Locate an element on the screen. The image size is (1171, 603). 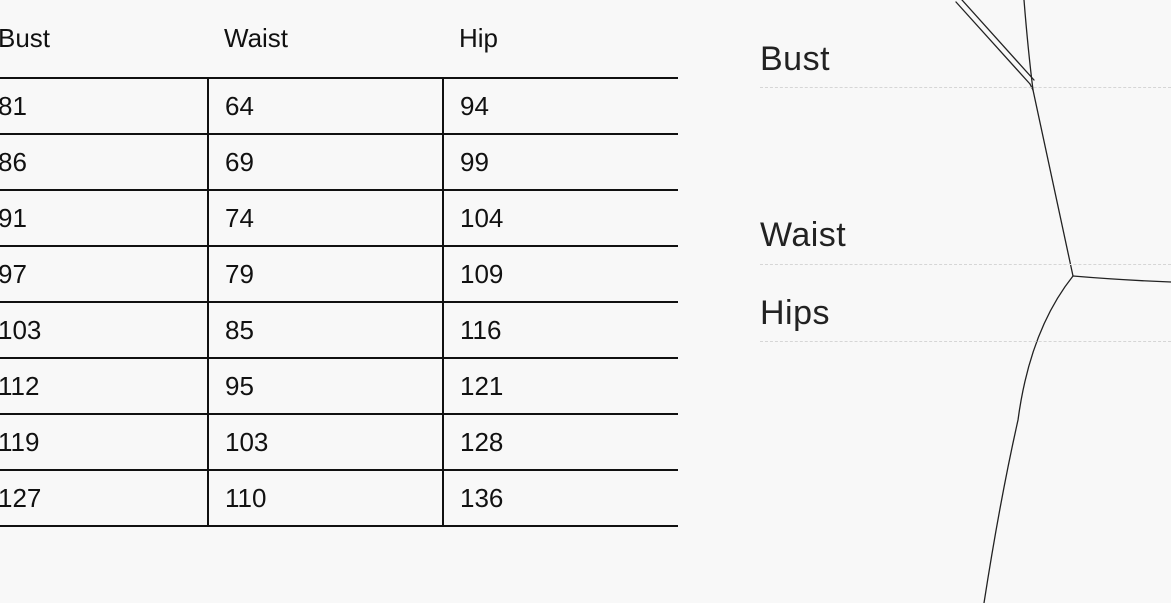
torso-contour is located at coordinates (1053, 183).